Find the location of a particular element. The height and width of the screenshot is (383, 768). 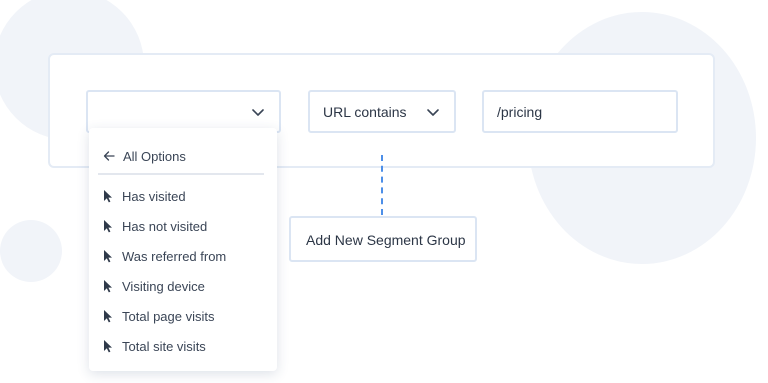

arrow-left-icon is located at coordinates (109, 156).